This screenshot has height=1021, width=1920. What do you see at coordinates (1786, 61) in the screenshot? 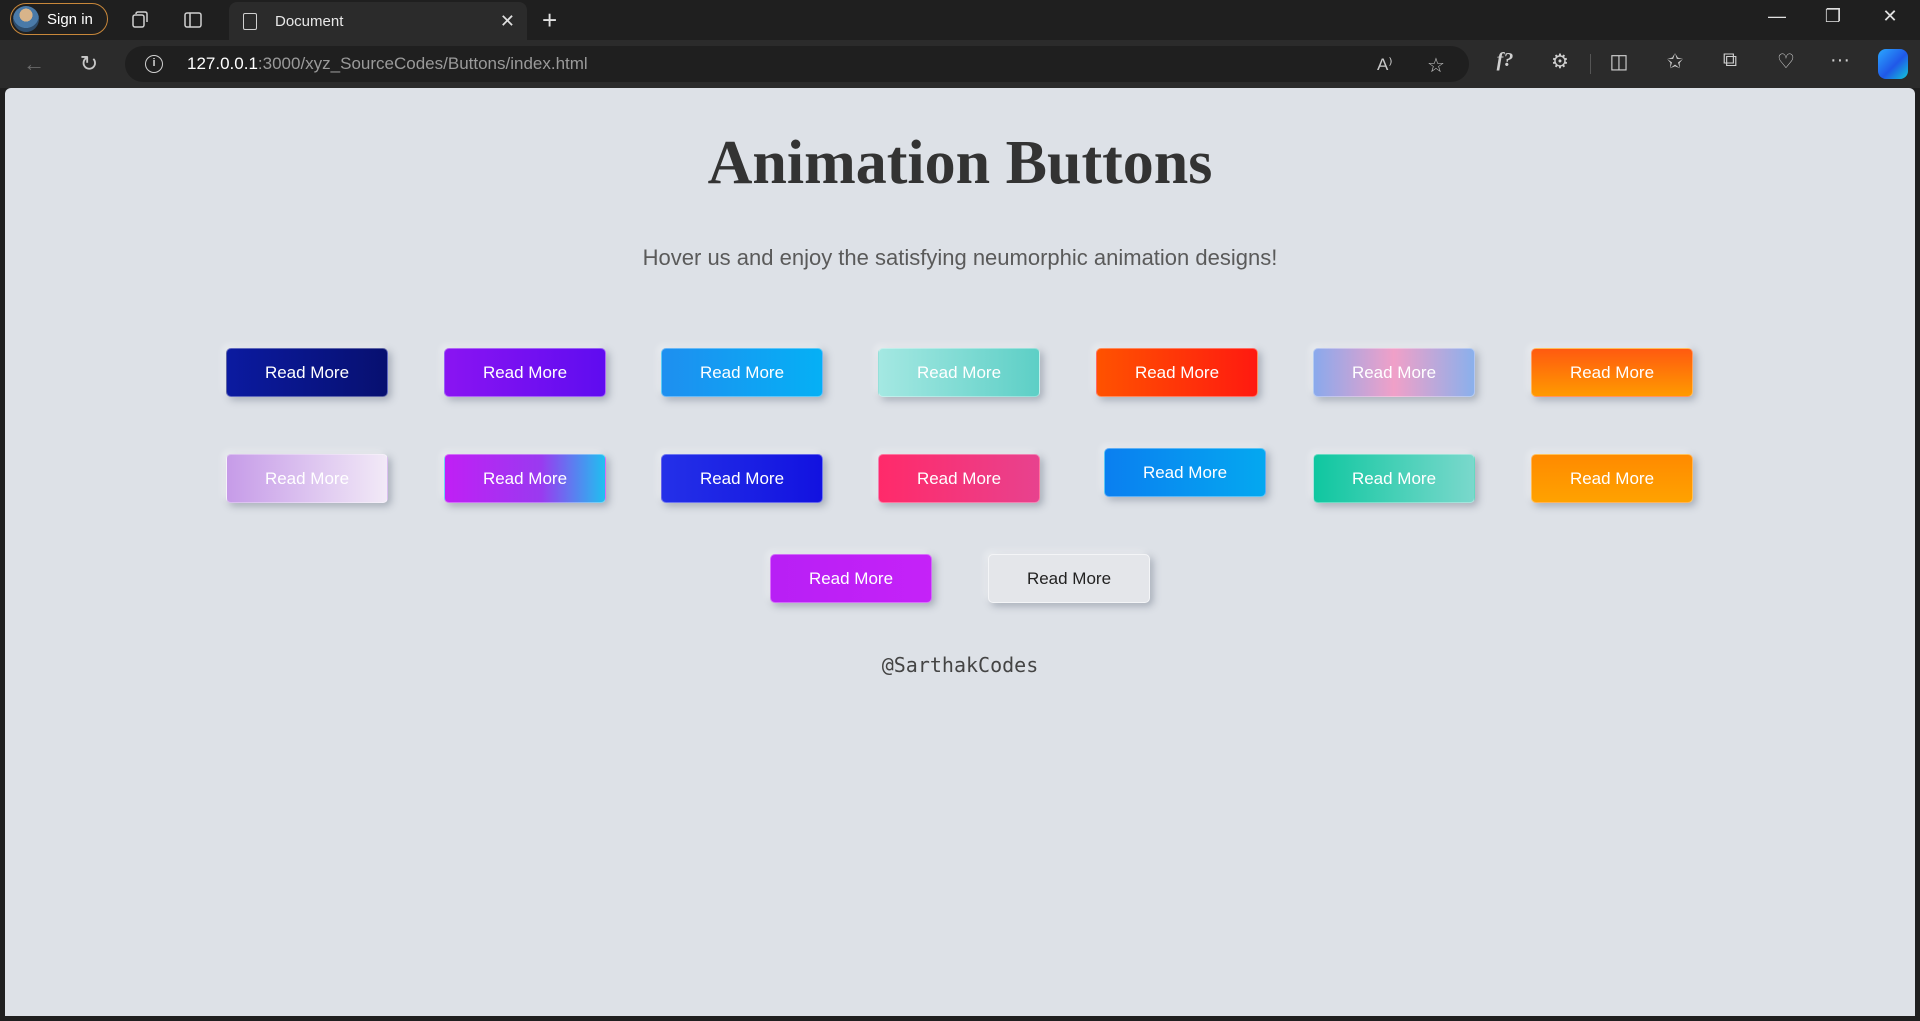
I see `browser-essentials-icon: ♡` at bounding box center [1786, 61].